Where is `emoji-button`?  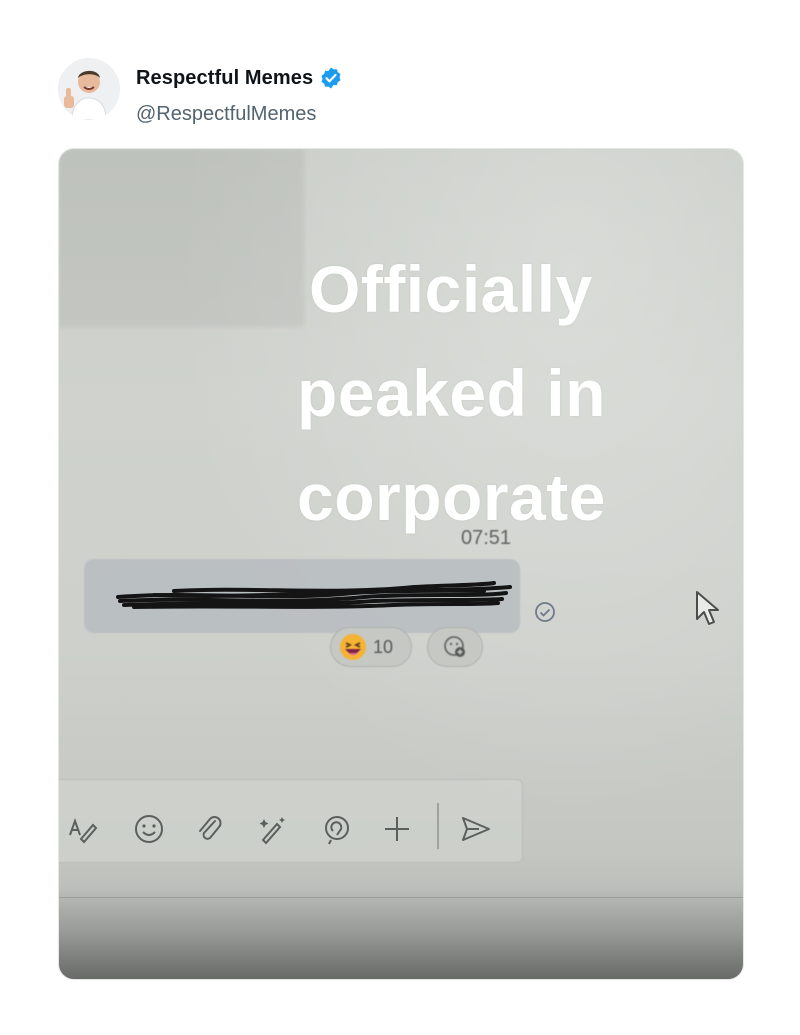 emoji-button is located at coordinates (149, 829).